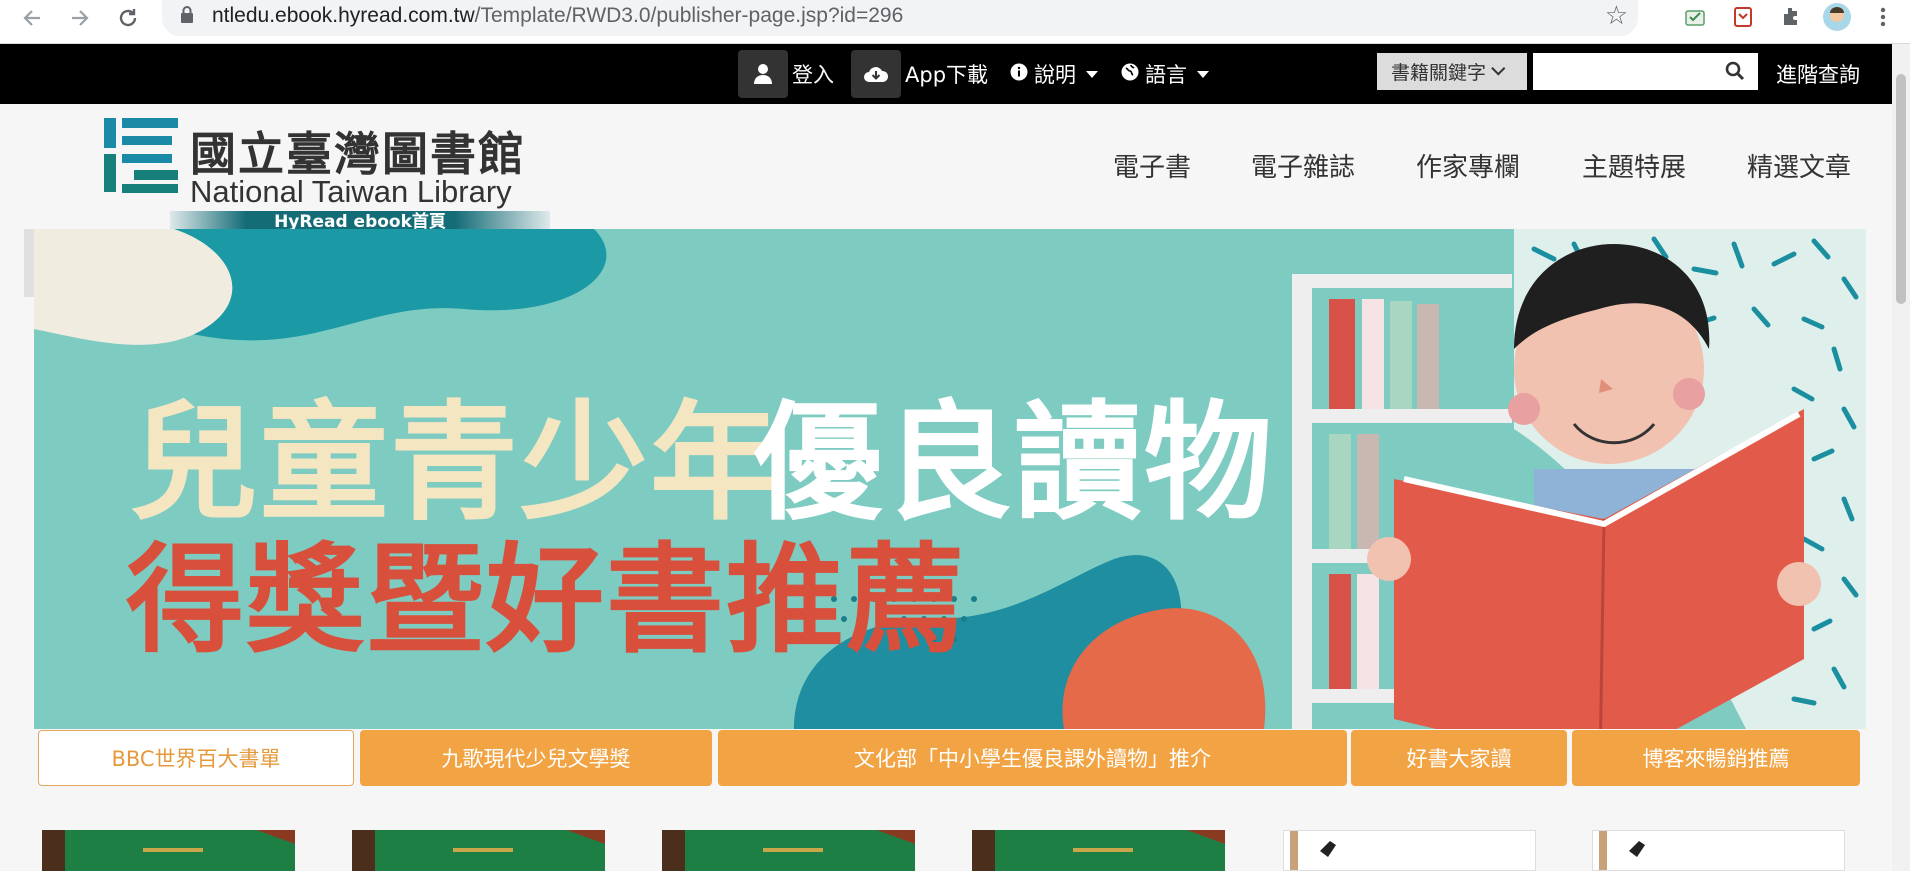  What do you see at coordinates (1032, 758) in the screenshot?
I see `tab-moc-recommended: 文化部「中小學生優良課外讀物」推介` at bounding box center [1032, 758].